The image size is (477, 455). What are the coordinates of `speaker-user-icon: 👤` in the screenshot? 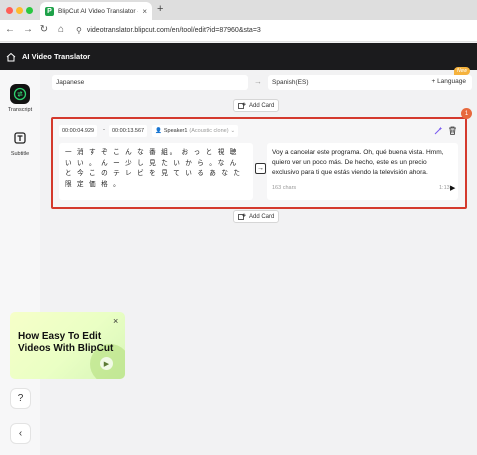 It's located at (158, 131).